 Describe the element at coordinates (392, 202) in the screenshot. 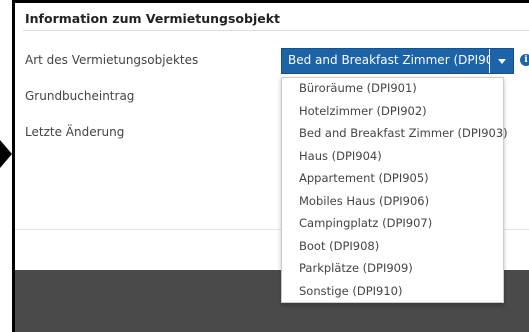

I see `option-dpi906: Mobiles Haus (DPI906)` at that location.